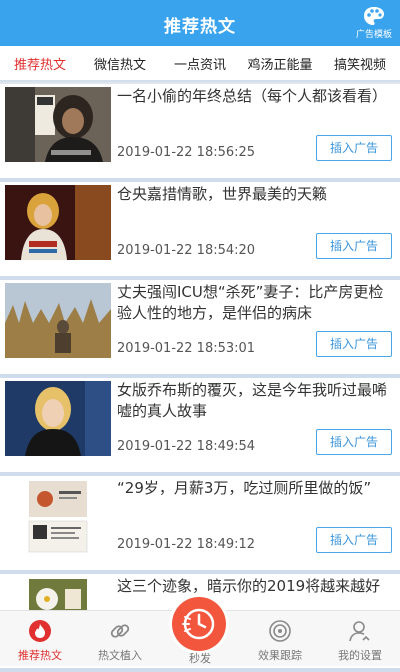 Image resolution: width=400 pixels, height=672 pixels. What do you see at coordinates (186, 250) in the screenshot?
I see `article-time: 2019-01-22 18:54:20` at bounding box center [186, 250].